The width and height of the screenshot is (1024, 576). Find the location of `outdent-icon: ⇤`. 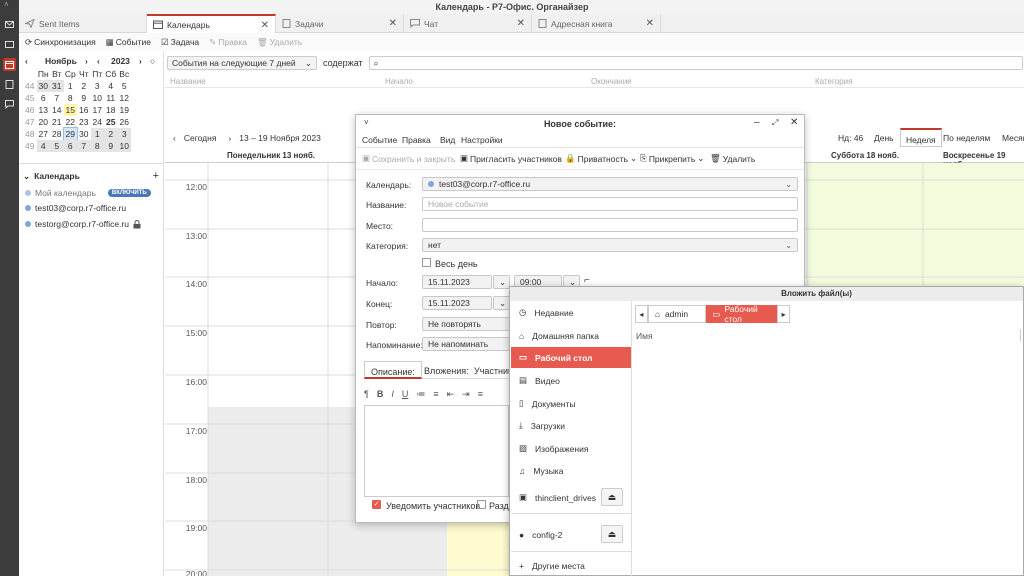

outdent-icon: ⇤ is located at coordinates (451, 394).